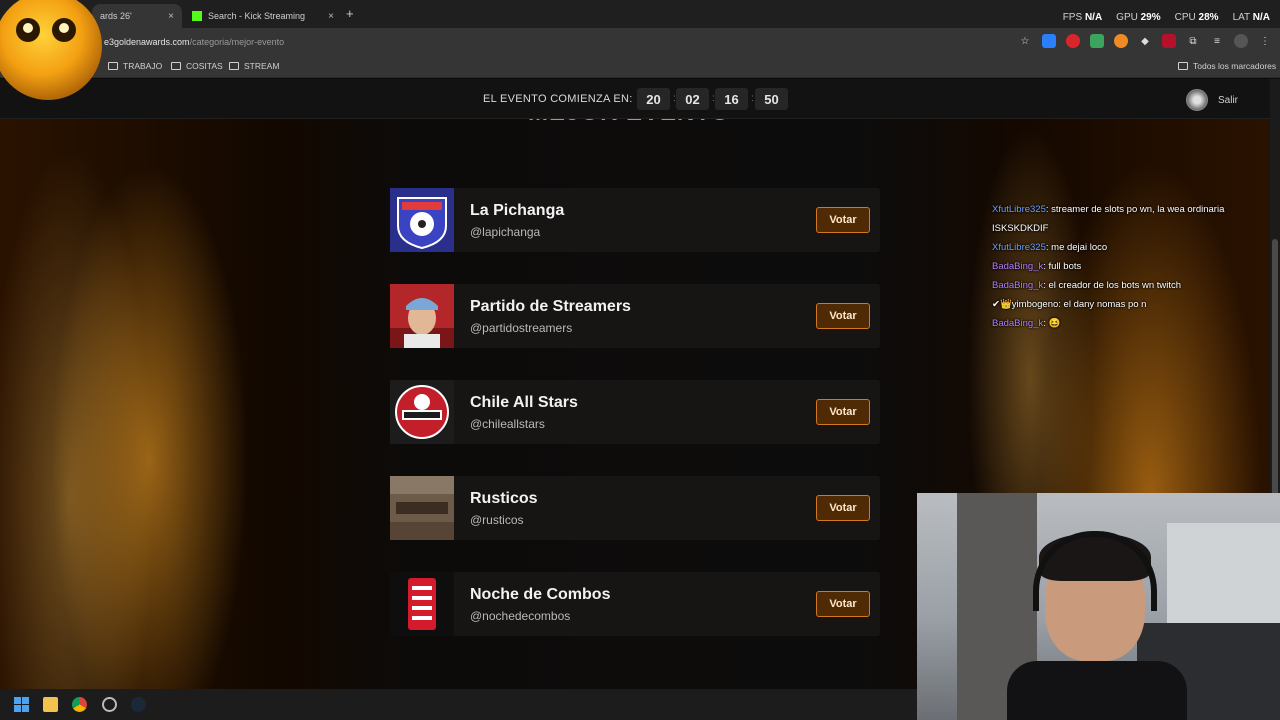 Image resolution: width=1280 pixels, height=720 pixels. What do you see at coordinates (1227, 66) in the screenshot?
I see `all-bookmarks-folder: Todos los marcadores` at bounding box center [1227, 66].